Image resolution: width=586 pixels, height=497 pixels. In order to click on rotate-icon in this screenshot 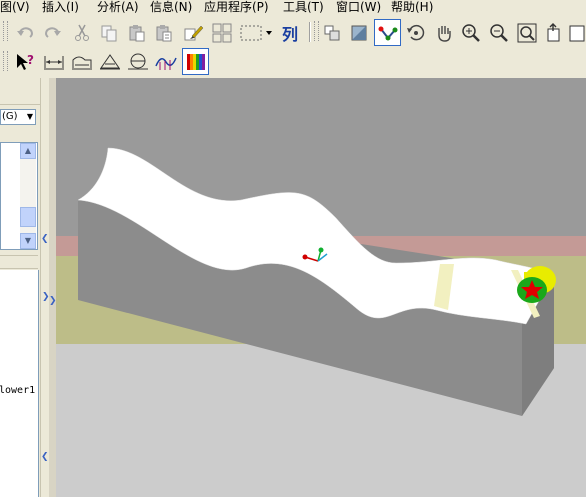, I will do `click(416, 32)`.